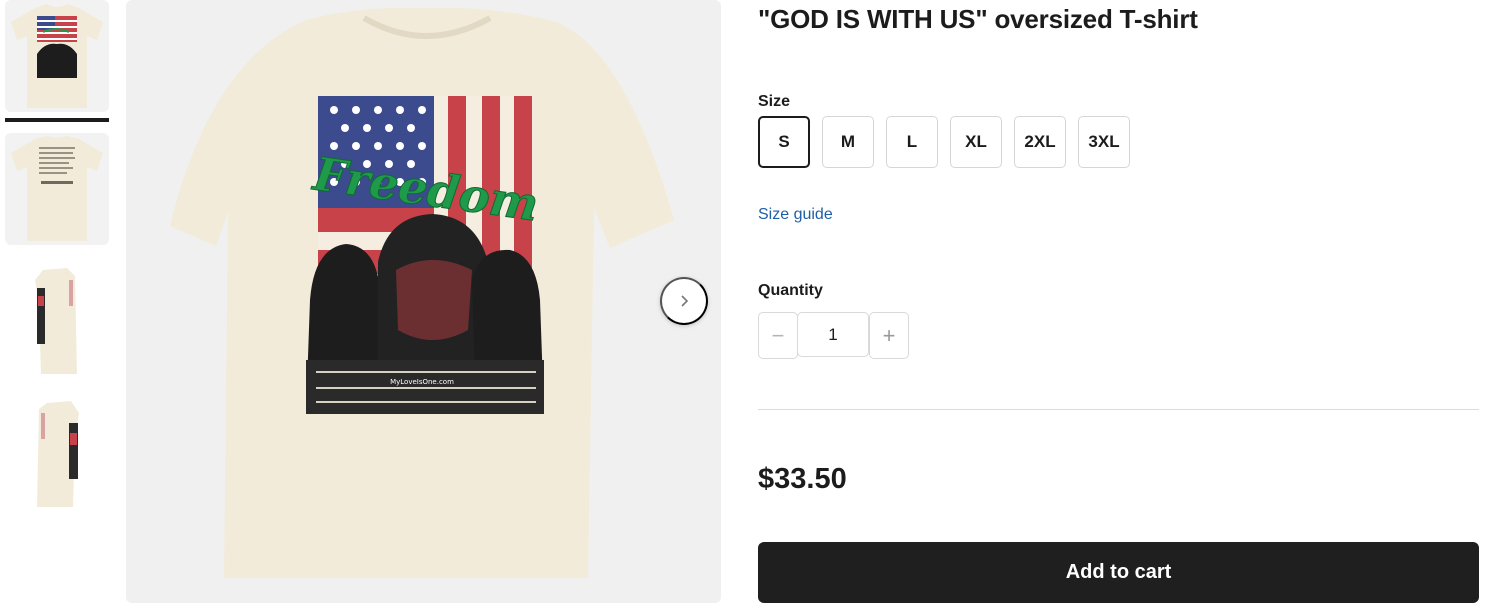 This screenshot has width=1500, height=603. Describe the element at coordinates (1118, 409) in the screenshot. I see `divider` at that location.